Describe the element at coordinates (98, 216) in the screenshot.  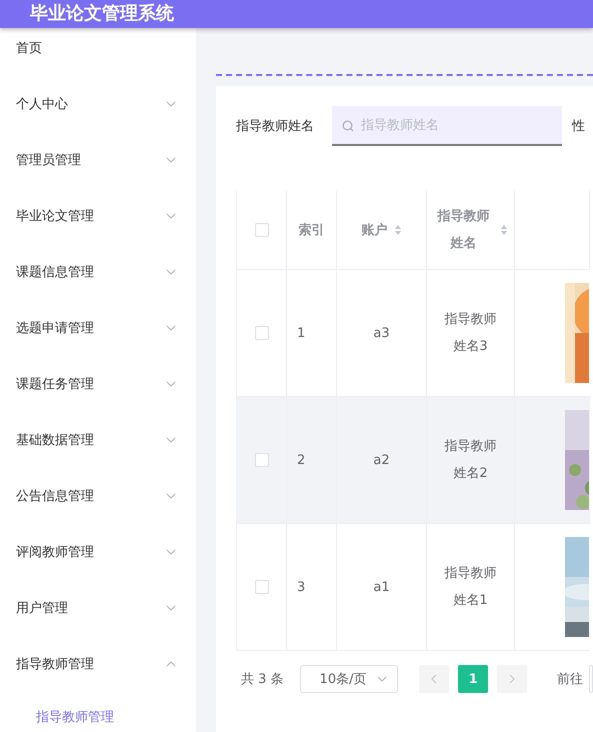
I see `menu-item: 毕业论文管理` at that location.